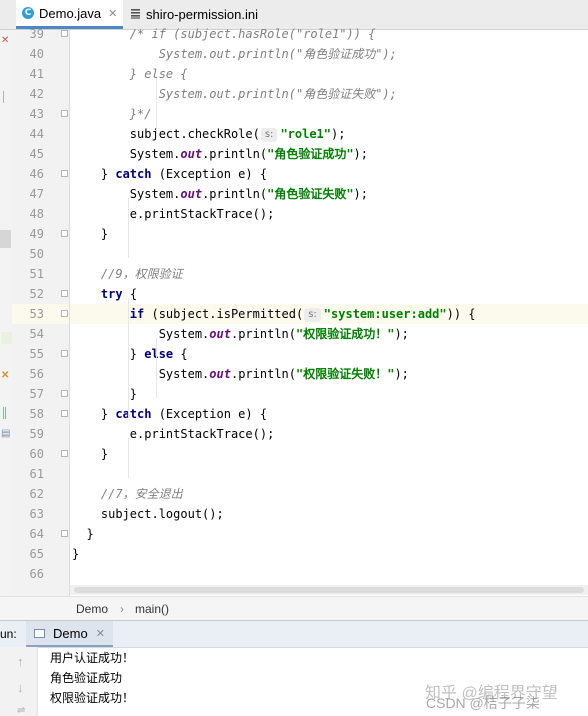 Image resolution: width=588 pixels, height=716 pixels. Describe the element at coordinates (20, 661) in the screenshot. I see `arrow-up-icon: ↑` at that location.